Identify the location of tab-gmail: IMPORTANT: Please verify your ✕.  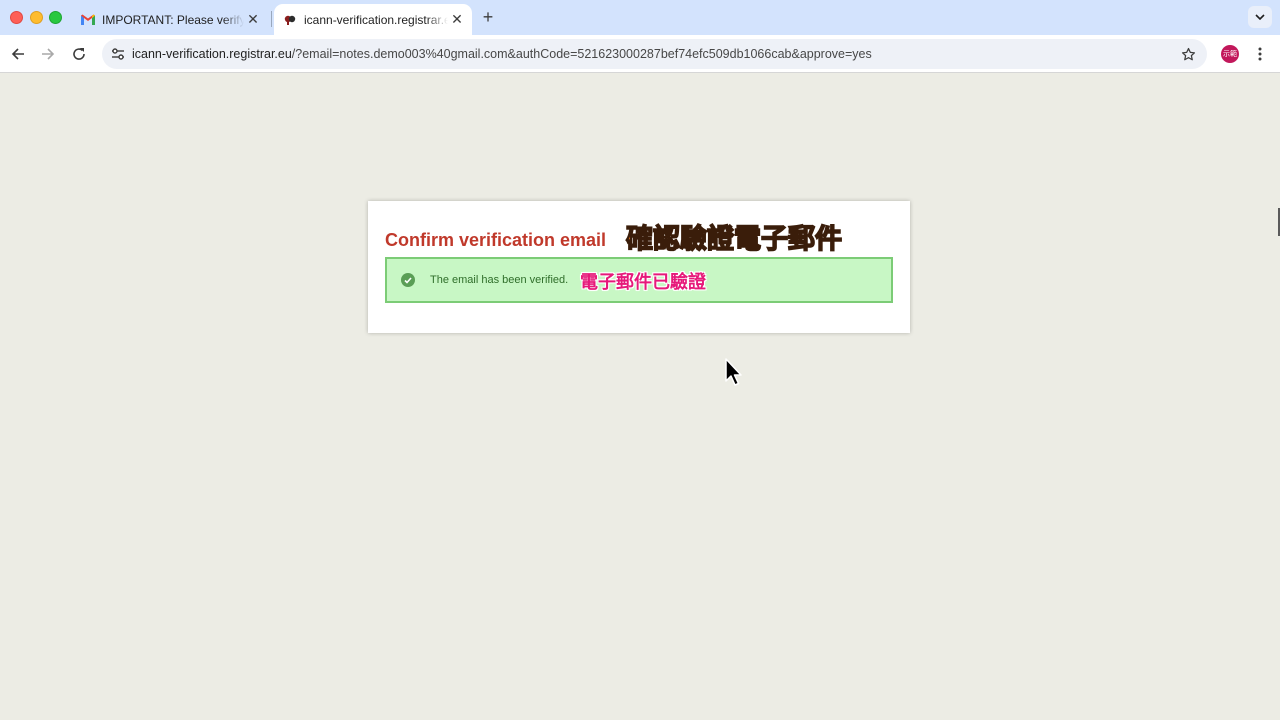
(170, 19).